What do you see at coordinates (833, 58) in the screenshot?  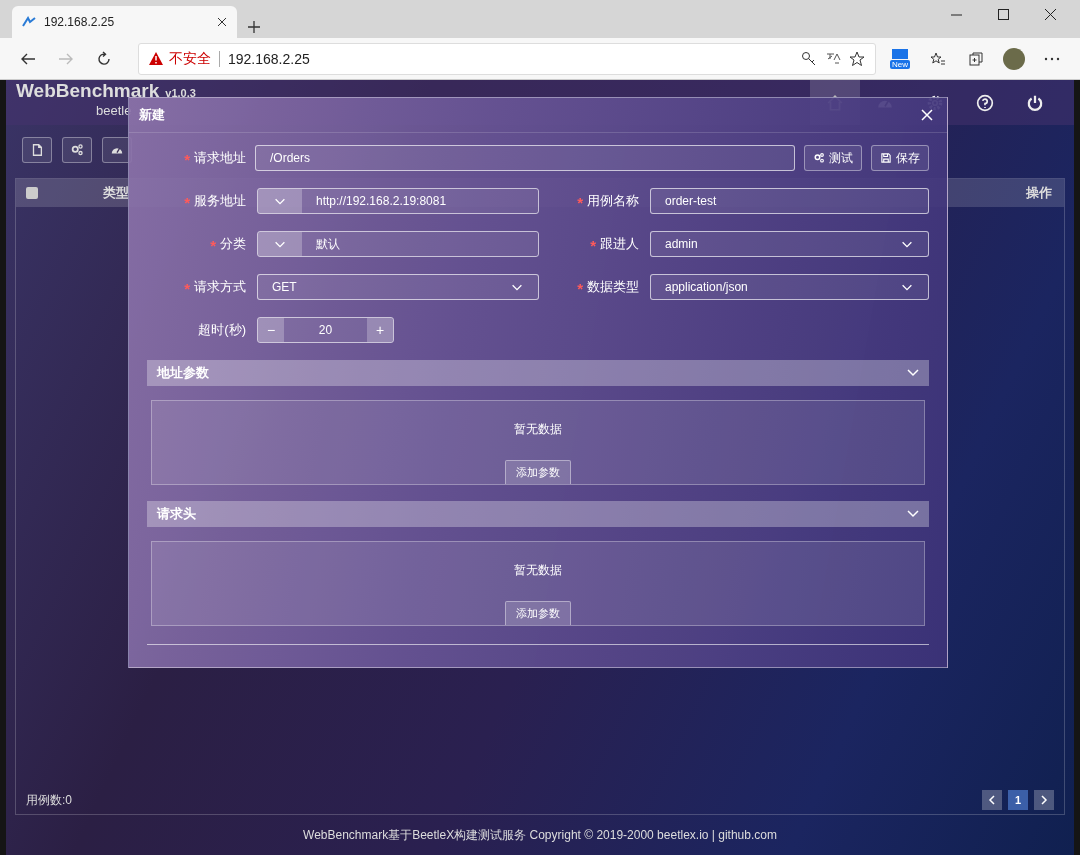 I see `translate-icon` at bounding box center [833, 58].